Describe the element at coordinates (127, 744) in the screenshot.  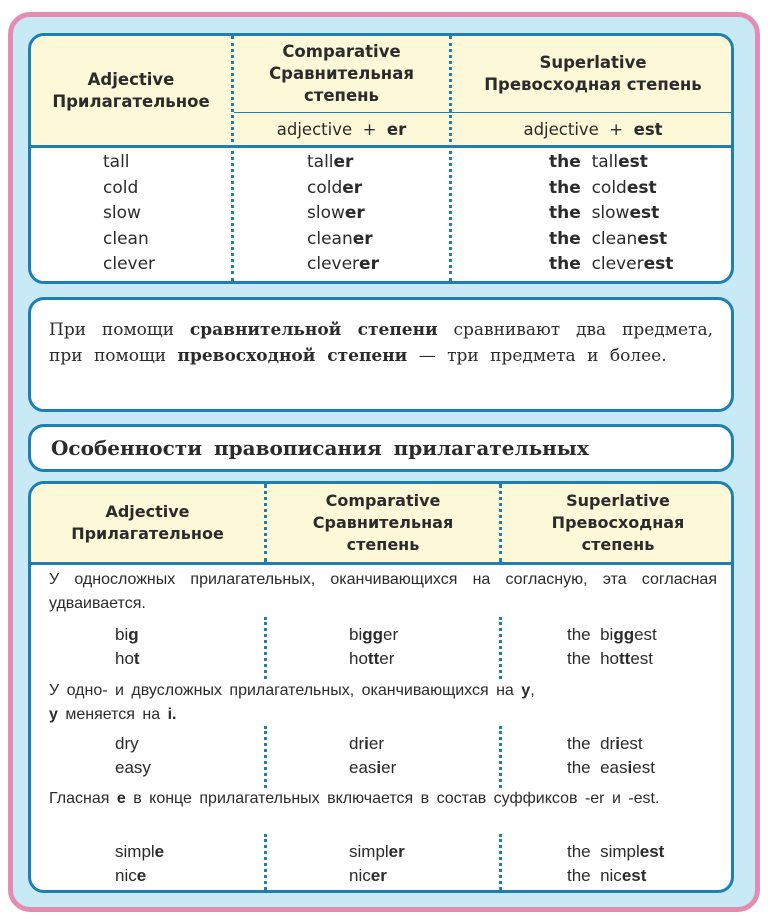
I see `adjective-cell: dry` at that location.